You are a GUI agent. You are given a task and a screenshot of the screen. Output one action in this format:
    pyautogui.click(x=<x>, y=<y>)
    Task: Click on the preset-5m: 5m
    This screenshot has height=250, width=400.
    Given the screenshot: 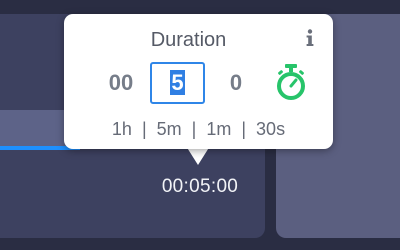 What is the action you would take?
    pyautogui.click(x=169, y=129)
    